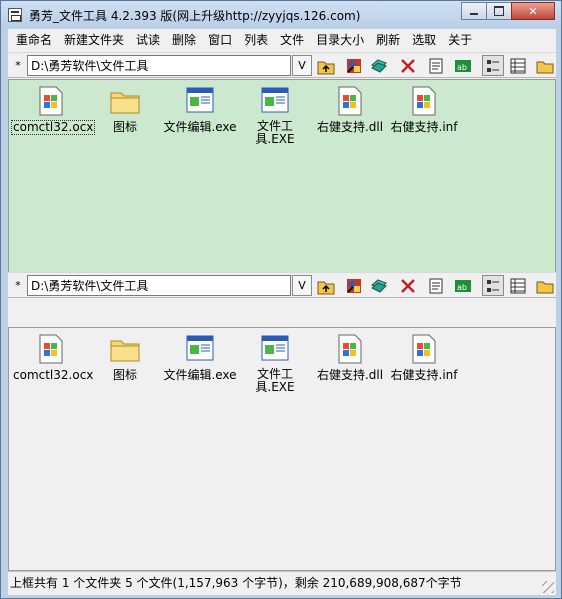  Describe the element at coordinates (548, 587) in the screenshot. I see `resize-grip-icon` at that location.